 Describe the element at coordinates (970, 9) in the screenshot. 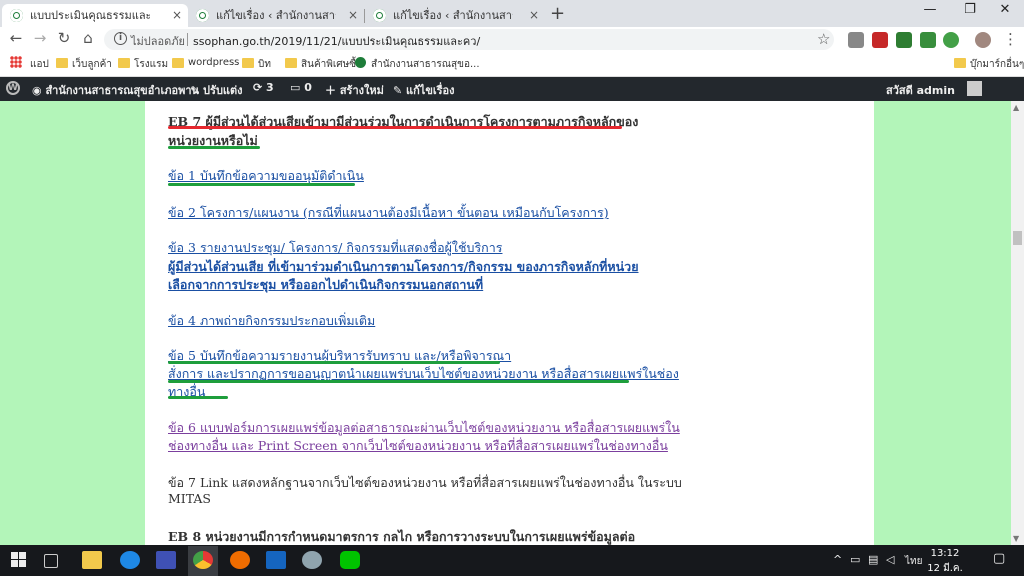

I see `restore-button: ❐` at that location.